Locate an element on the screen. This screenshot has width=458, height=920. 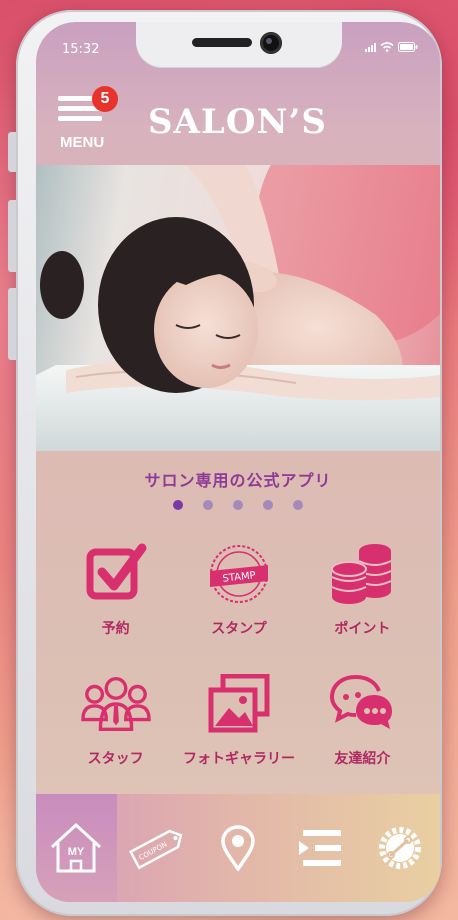
list-menu-icon is located at coordinates (319, 848).